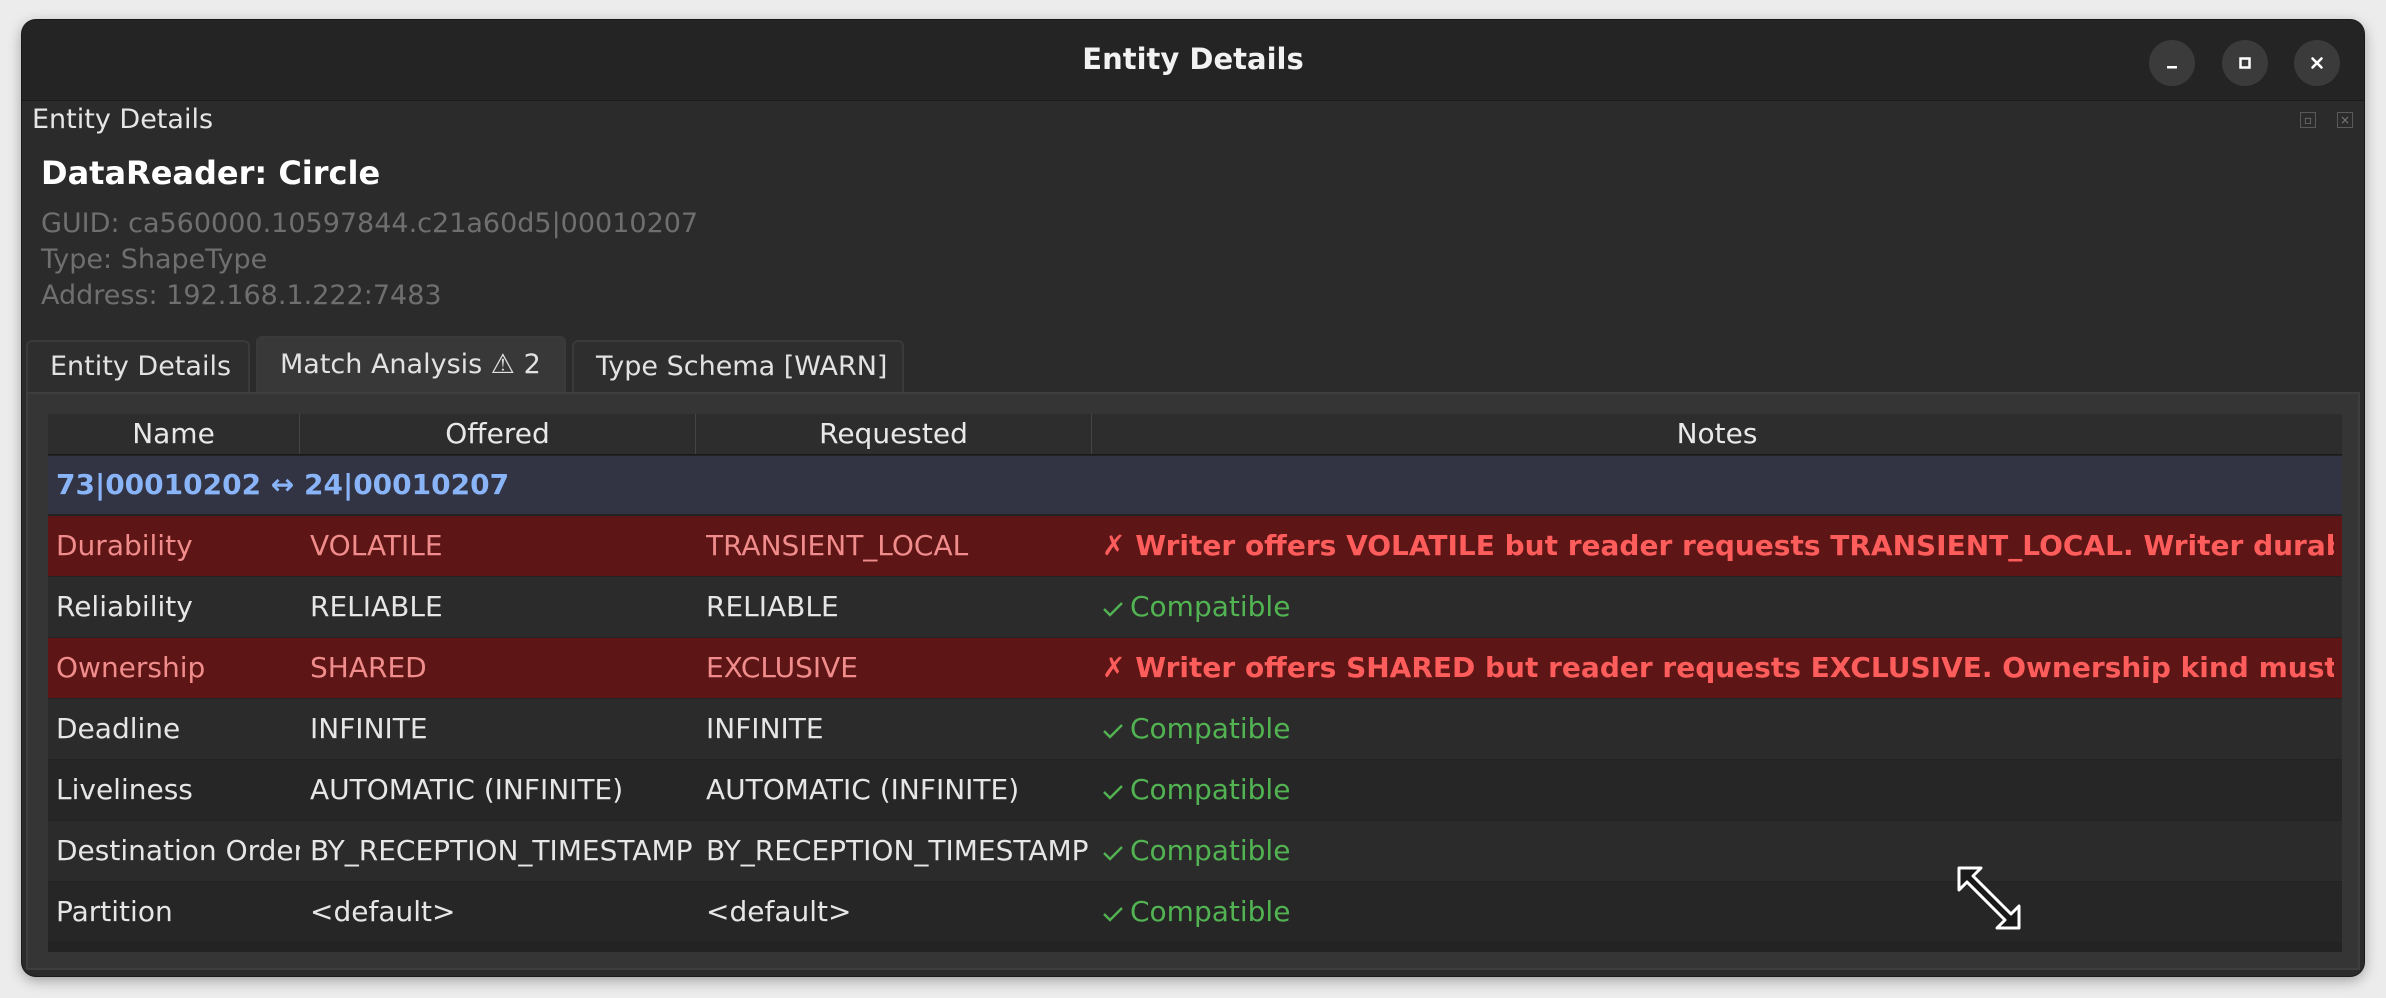  What do you see at coordinates (114, 911) in the screenshot?
I see `policy-name: Partition` at bounding box center [114, 911].